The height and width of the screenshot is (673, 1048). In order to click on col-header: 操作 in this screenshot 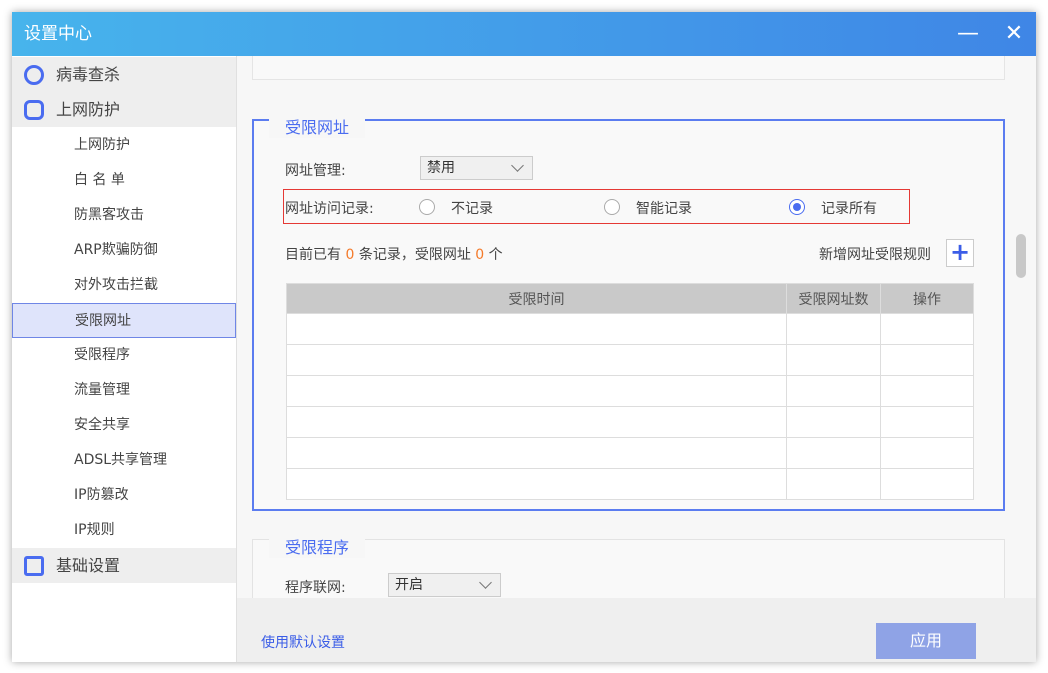, I will do `click(927, 298)`.